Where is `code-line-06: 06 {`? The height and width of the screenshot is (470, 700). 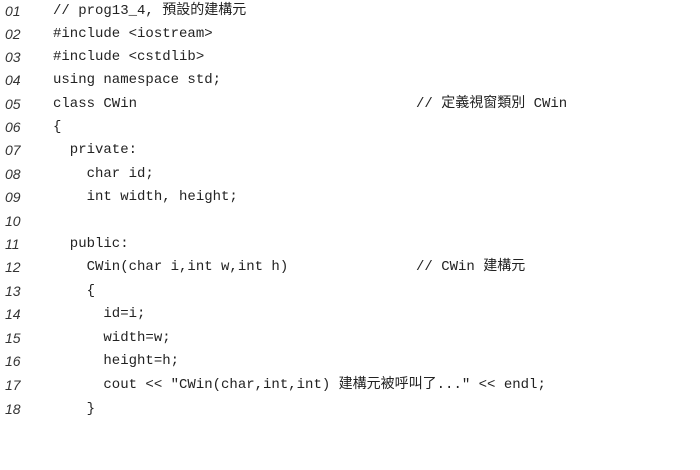
code-line-06: 06 { is located at coordinates (350, 127).